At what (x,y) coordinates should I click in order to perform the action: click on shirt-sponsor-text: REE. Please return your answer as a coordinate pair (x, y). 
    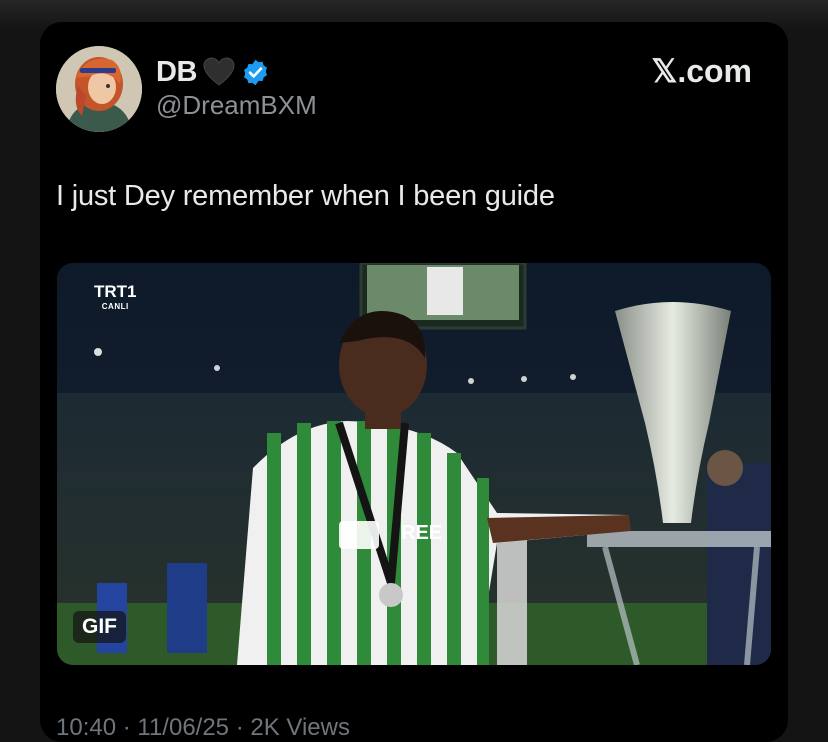
    Looking at the image, I should click on (421, 533).